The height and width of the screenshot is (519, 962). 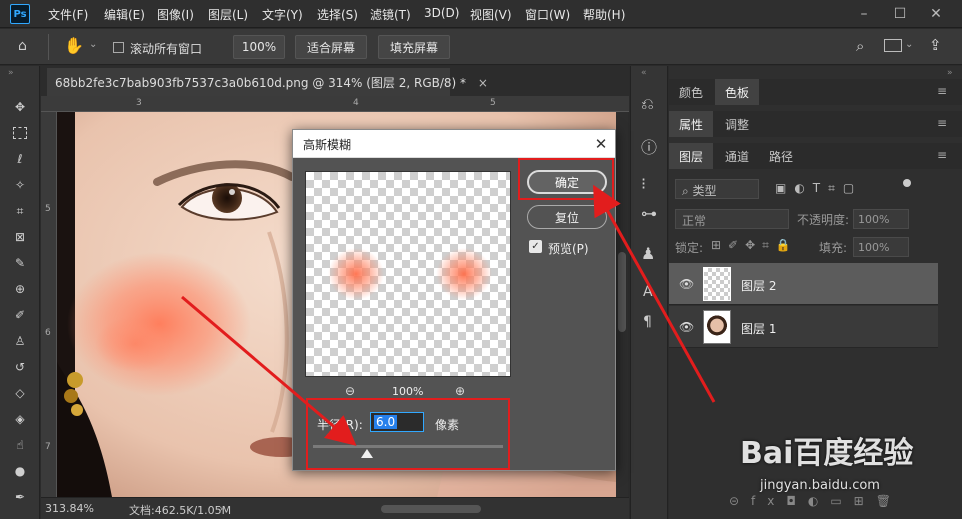 What do you see at coordinates (820, 485) in the screenshot?
I see `watermark-url: jingyan.baidu.com` at bounding box center [820, 485].